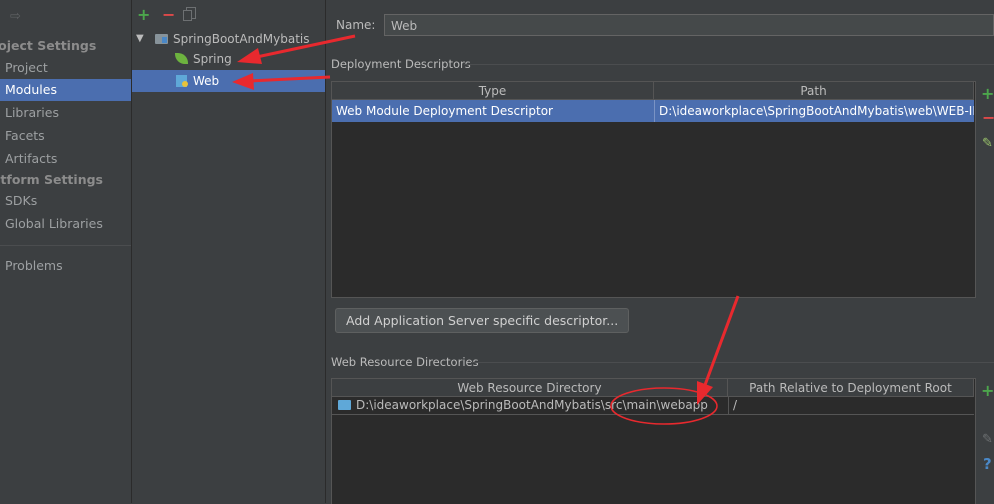 This screenshot has height=504, width=994. What do you see at coordinates (290, 79) in the screenshot?
I see `annotation-arrow-web` at bounding box center [290, 79].